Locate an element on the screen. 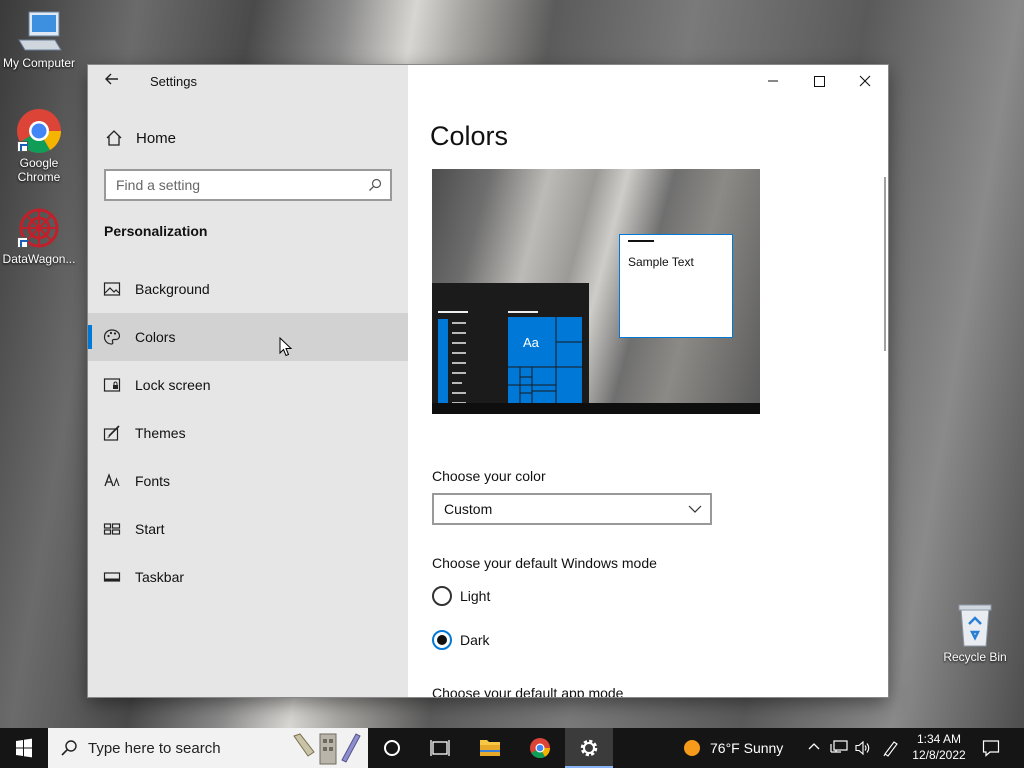  task-view-icon is located at coordinates (440, 748).